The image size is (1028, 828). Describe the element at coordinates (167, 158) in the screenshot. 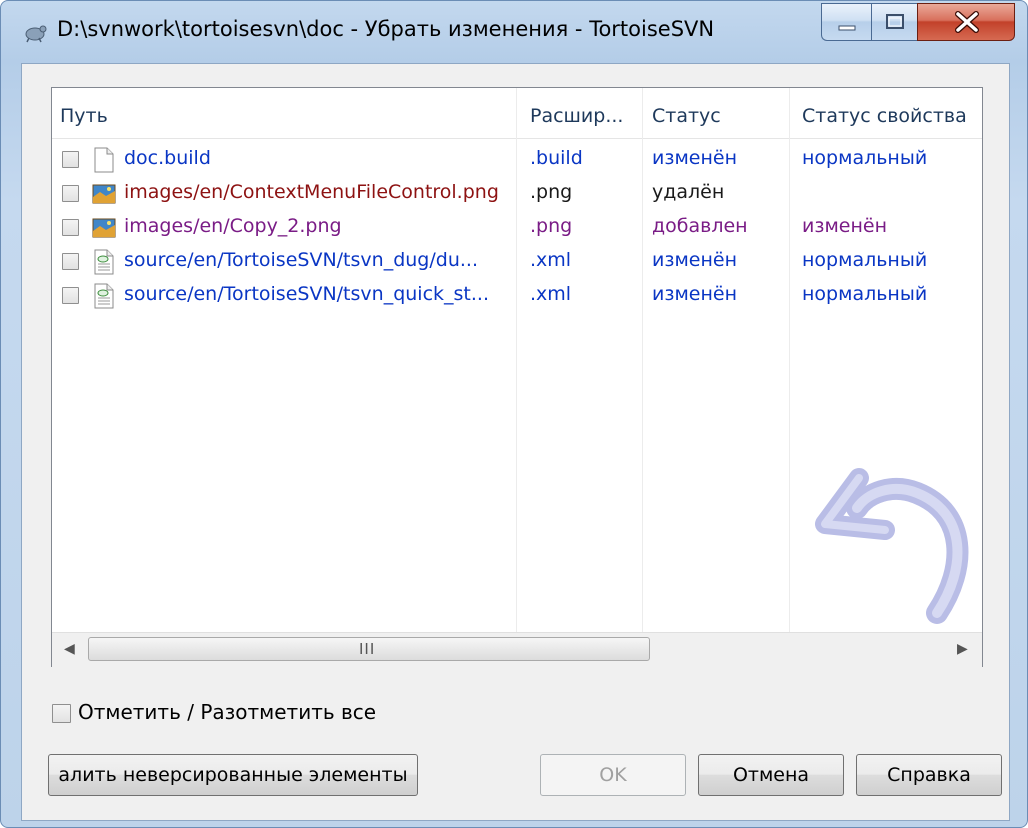

I see `row-path: doc.build` at that location.